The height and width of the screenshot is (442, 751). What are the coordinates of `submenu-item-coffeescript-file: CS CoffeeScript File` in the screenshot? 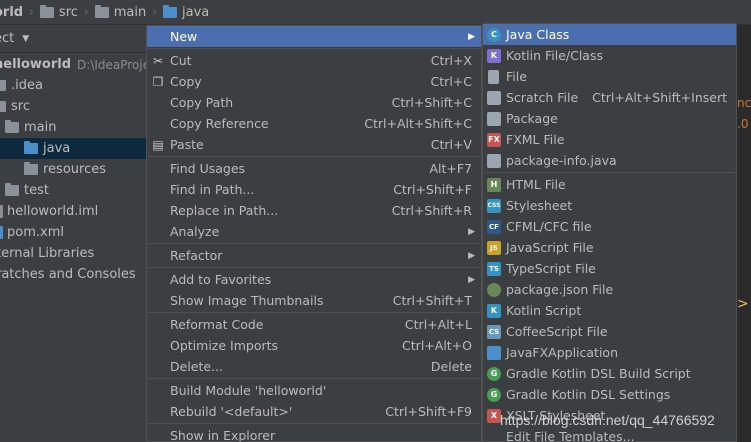 It's located at (609, 331).